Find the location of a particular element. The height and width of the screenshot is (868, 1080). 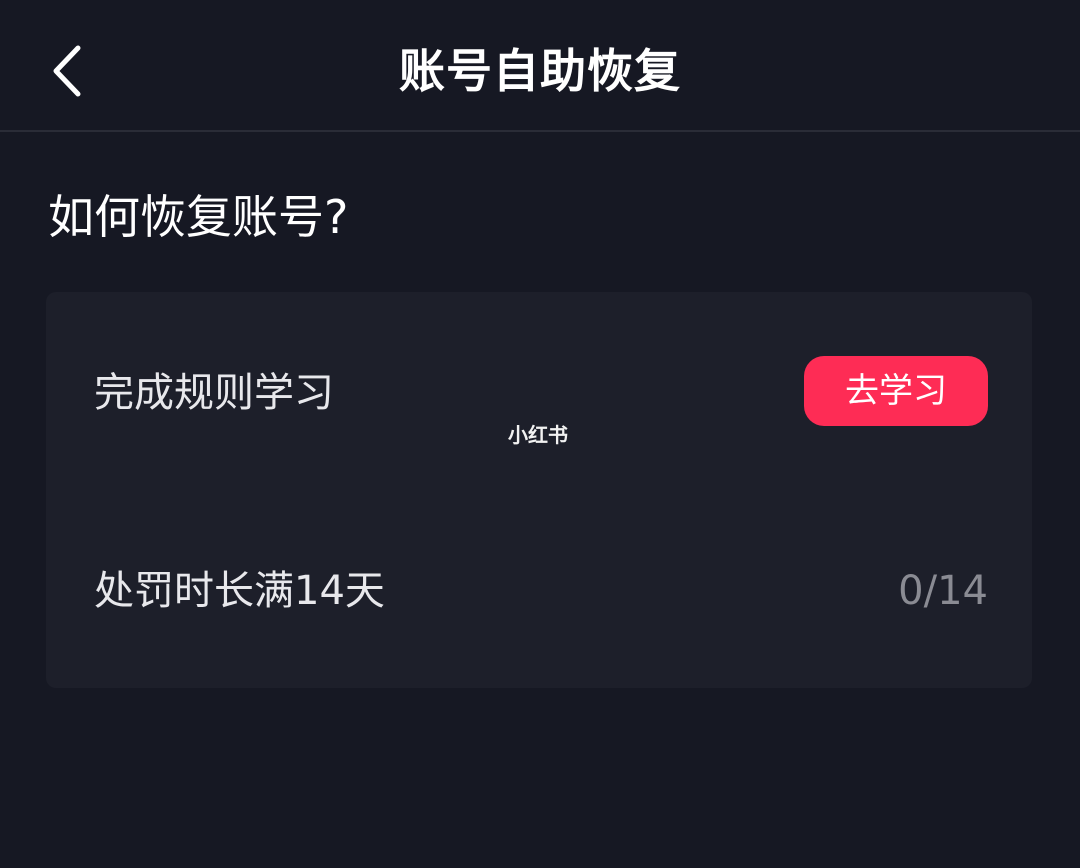

go-learn-button: 去学习 is located at coordinates (896, 391).